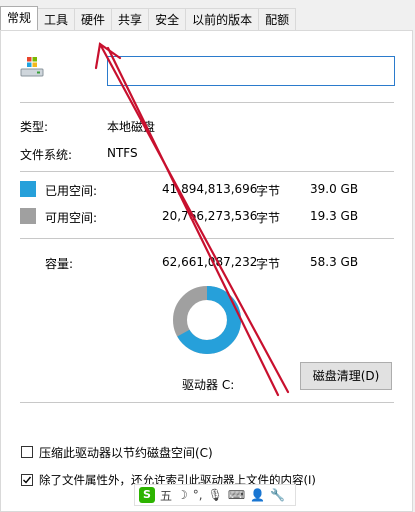 The width and height of the screenshot is (415, 512). What do you see at coordinates (268, 264) in the screenshot?
I see `capacity-unit: 字节` at bounding box center [268, 264].